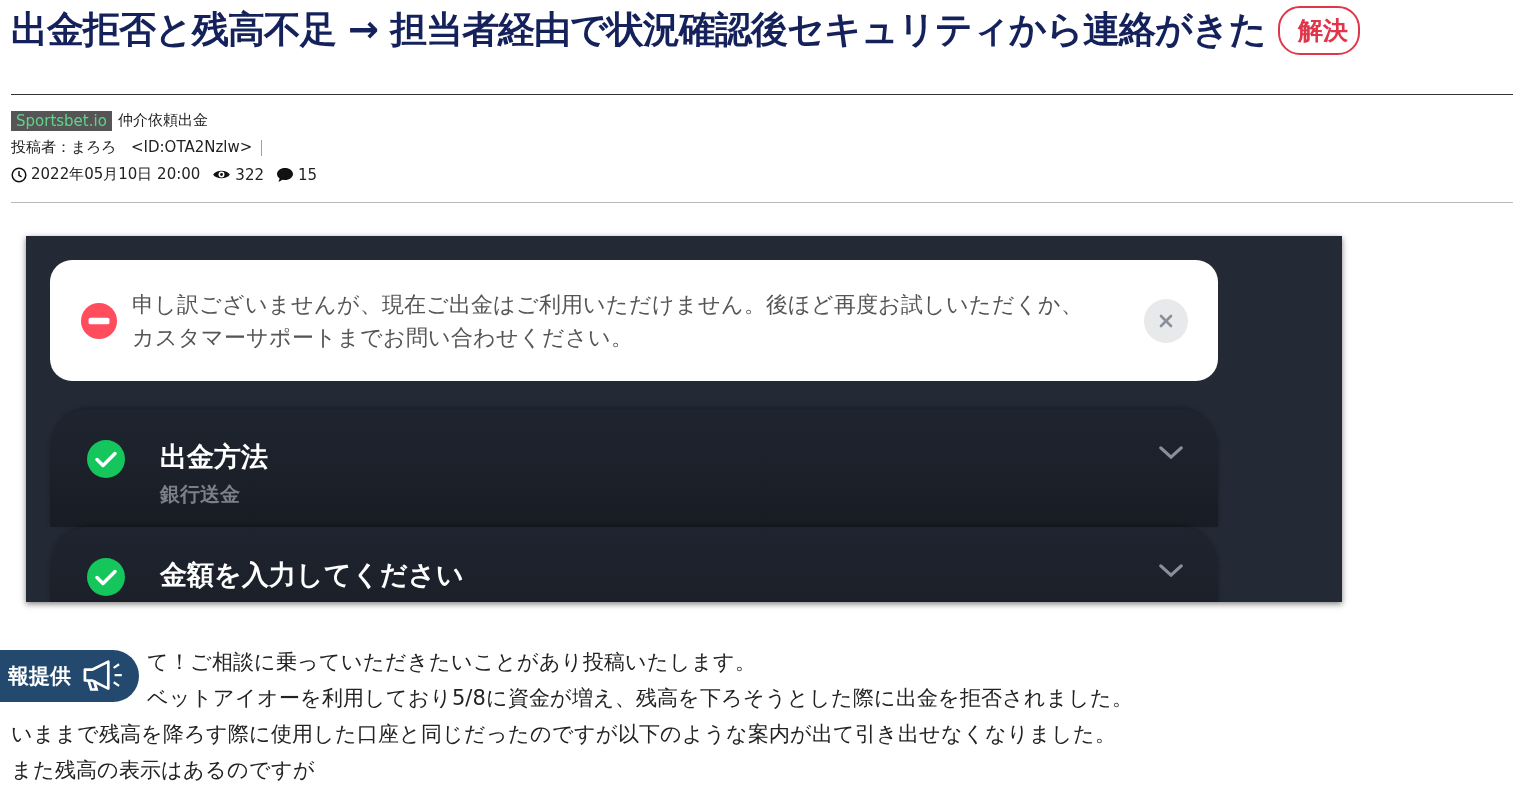 Image resolution: width=1513 pixels, height=790 pixels. I want to click on close-icon, so click(1166, 320).